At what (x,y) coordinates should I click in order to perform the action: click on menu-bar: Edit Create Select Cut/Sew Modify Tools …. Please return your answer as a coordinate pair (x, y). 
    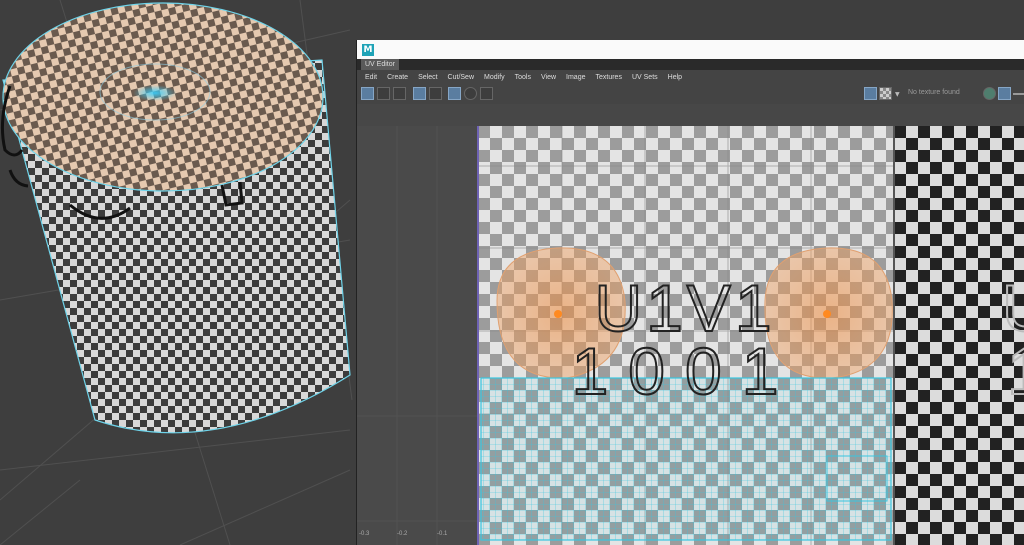
    Looking at the image, I should click on (690, 77).